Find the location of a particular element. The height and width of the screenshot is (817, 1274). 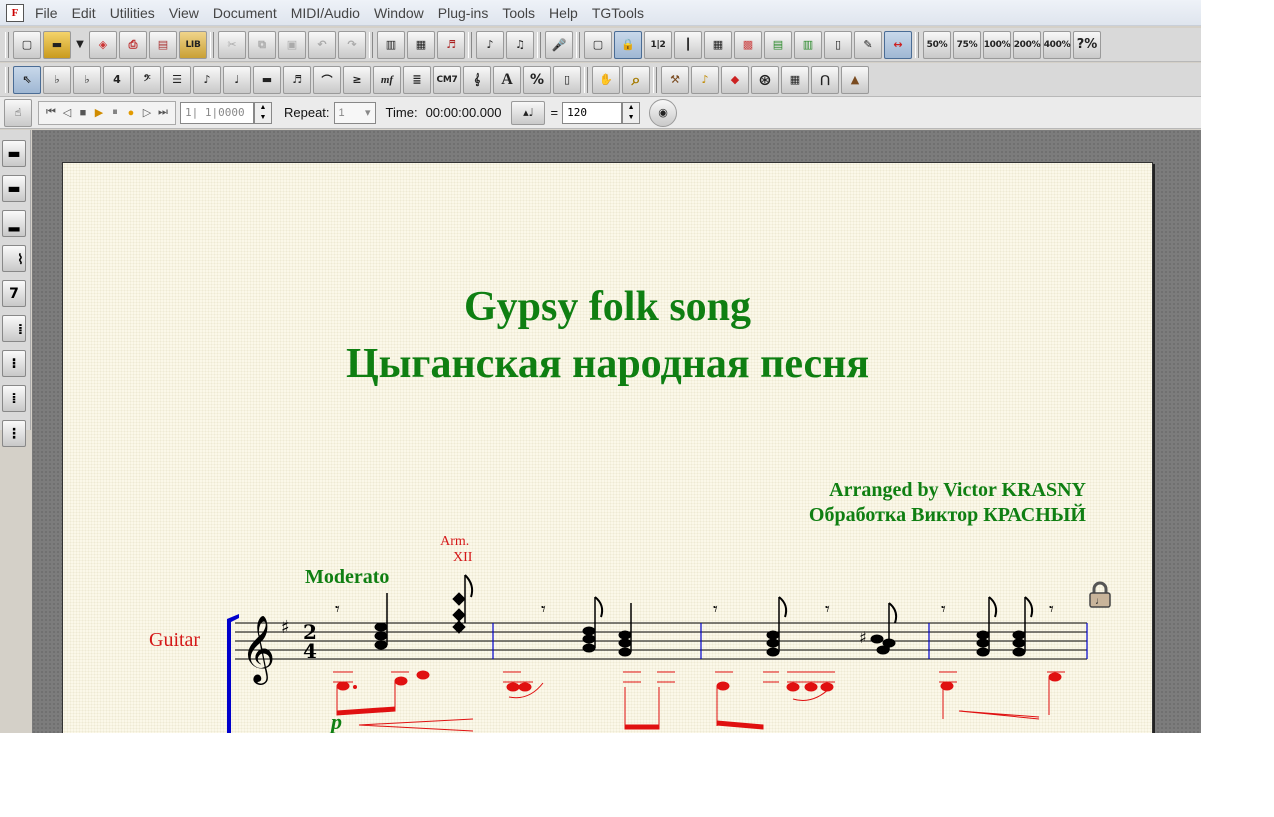

measure-counter-stepper: ▲ ▼ is located at coordinates (263, 112).